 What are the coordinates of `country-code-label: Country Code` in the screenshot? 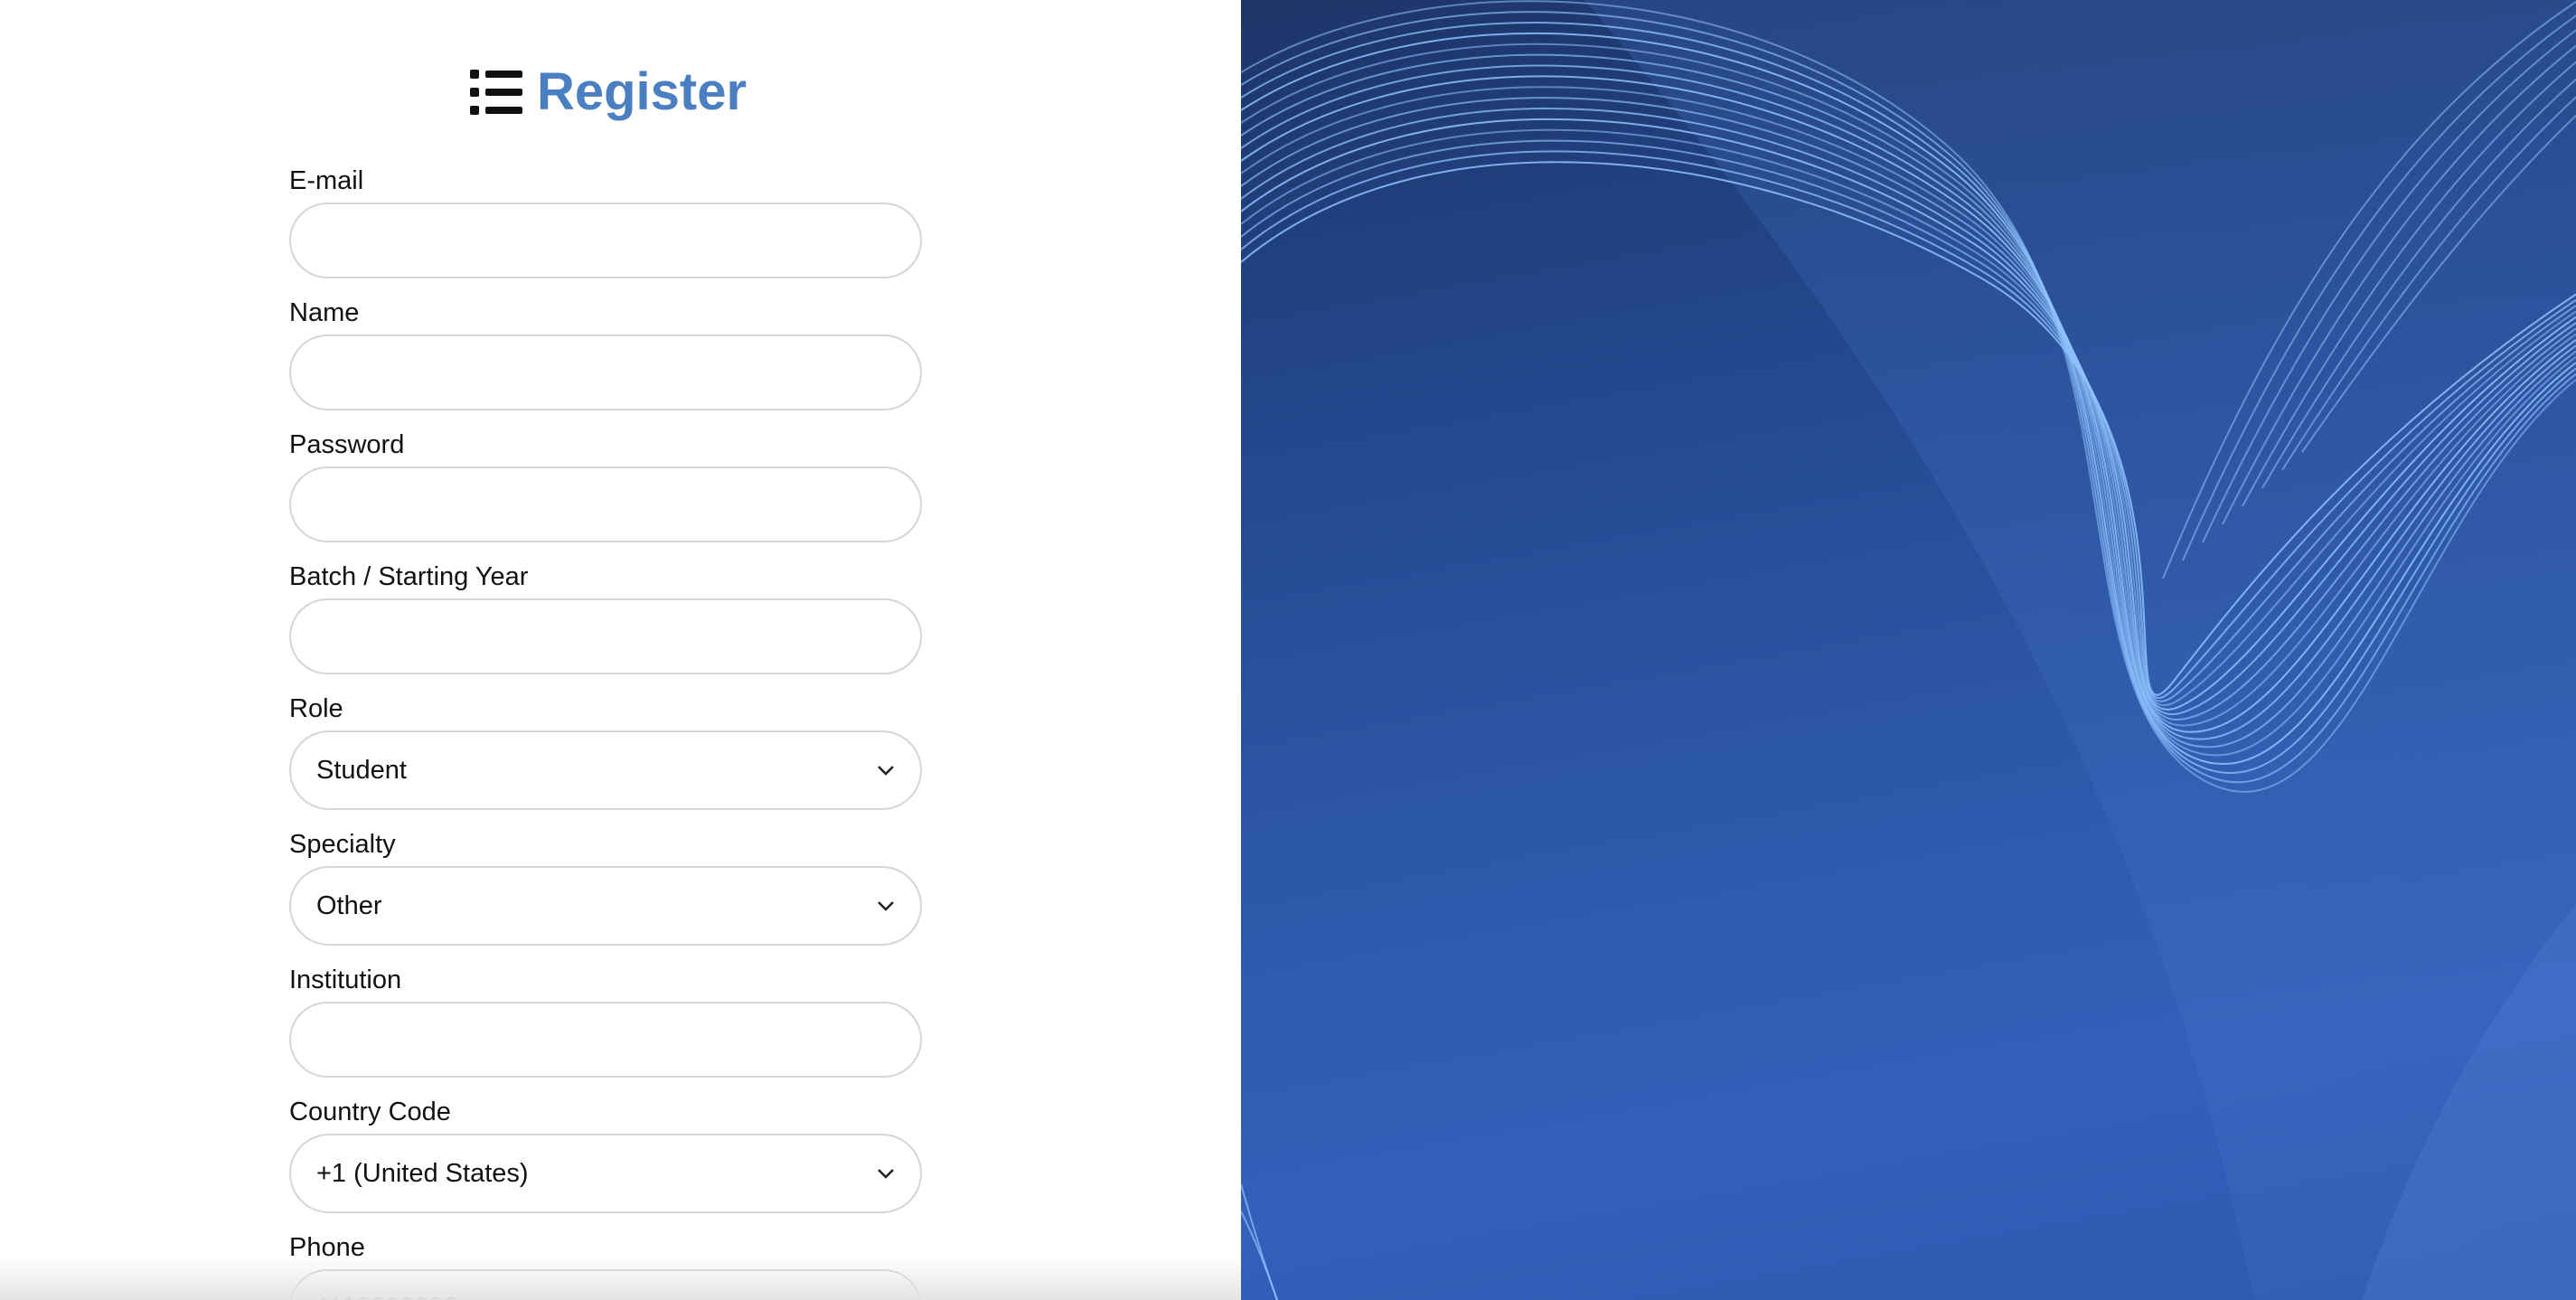 It's located at (370, 1111).